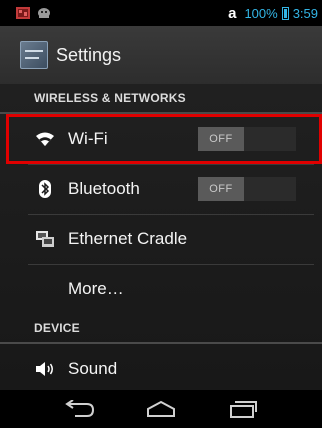  What do you see at coordinates (221, 139) in the screenshot?
I see `wifi-toggle-state: OFF` at bounding box center [221, 139].